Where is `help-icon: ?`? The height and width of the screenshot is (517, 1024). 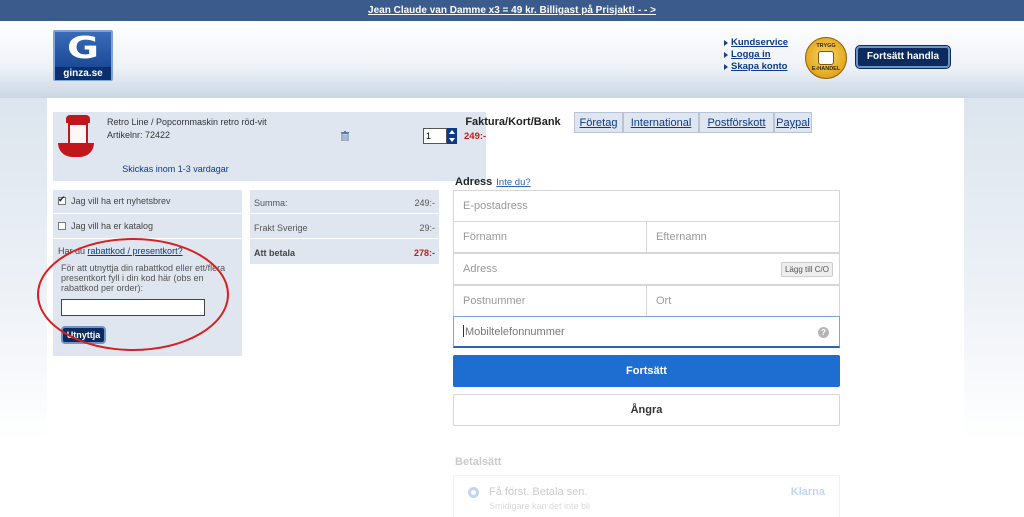 help-icon: ? is located at coordinates (823, 332).